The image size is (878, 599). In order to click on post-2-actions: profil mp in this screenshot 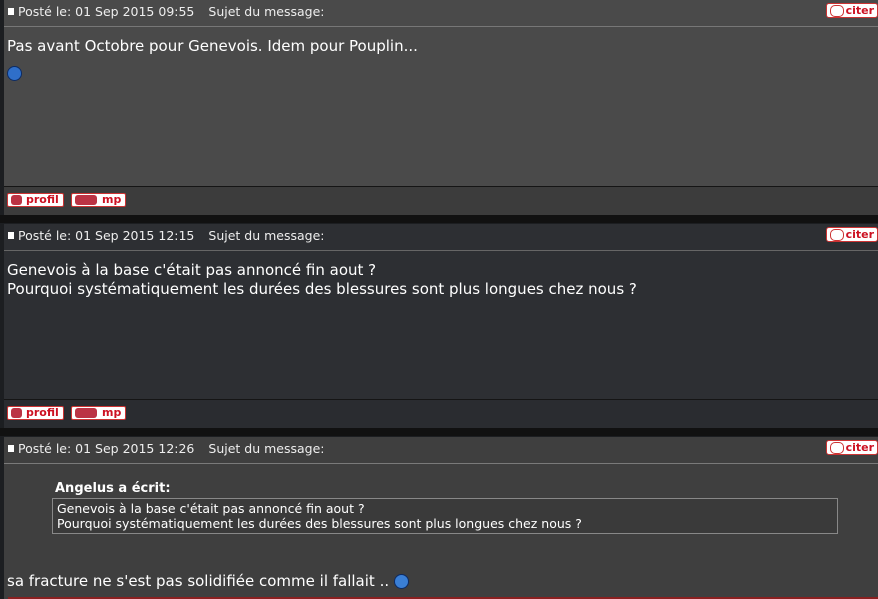, I will do `click(441, 414)`.